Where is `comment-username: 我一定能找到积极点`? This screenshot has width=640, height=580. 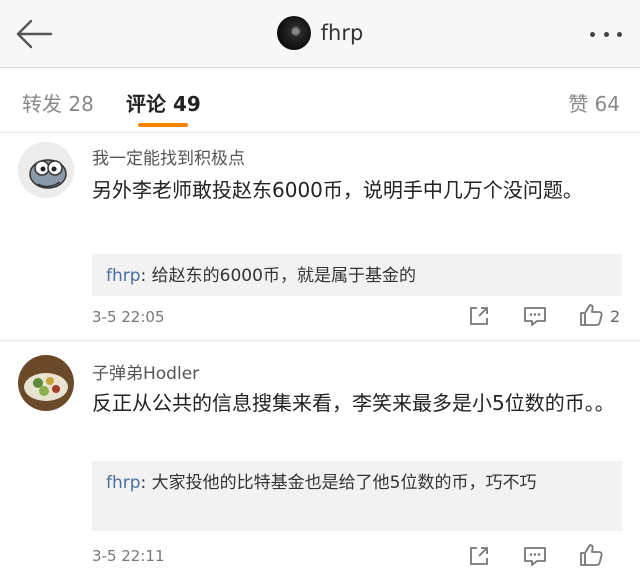
comment-username: 我一定能找到积极点 is located at coordinates (168, 156).